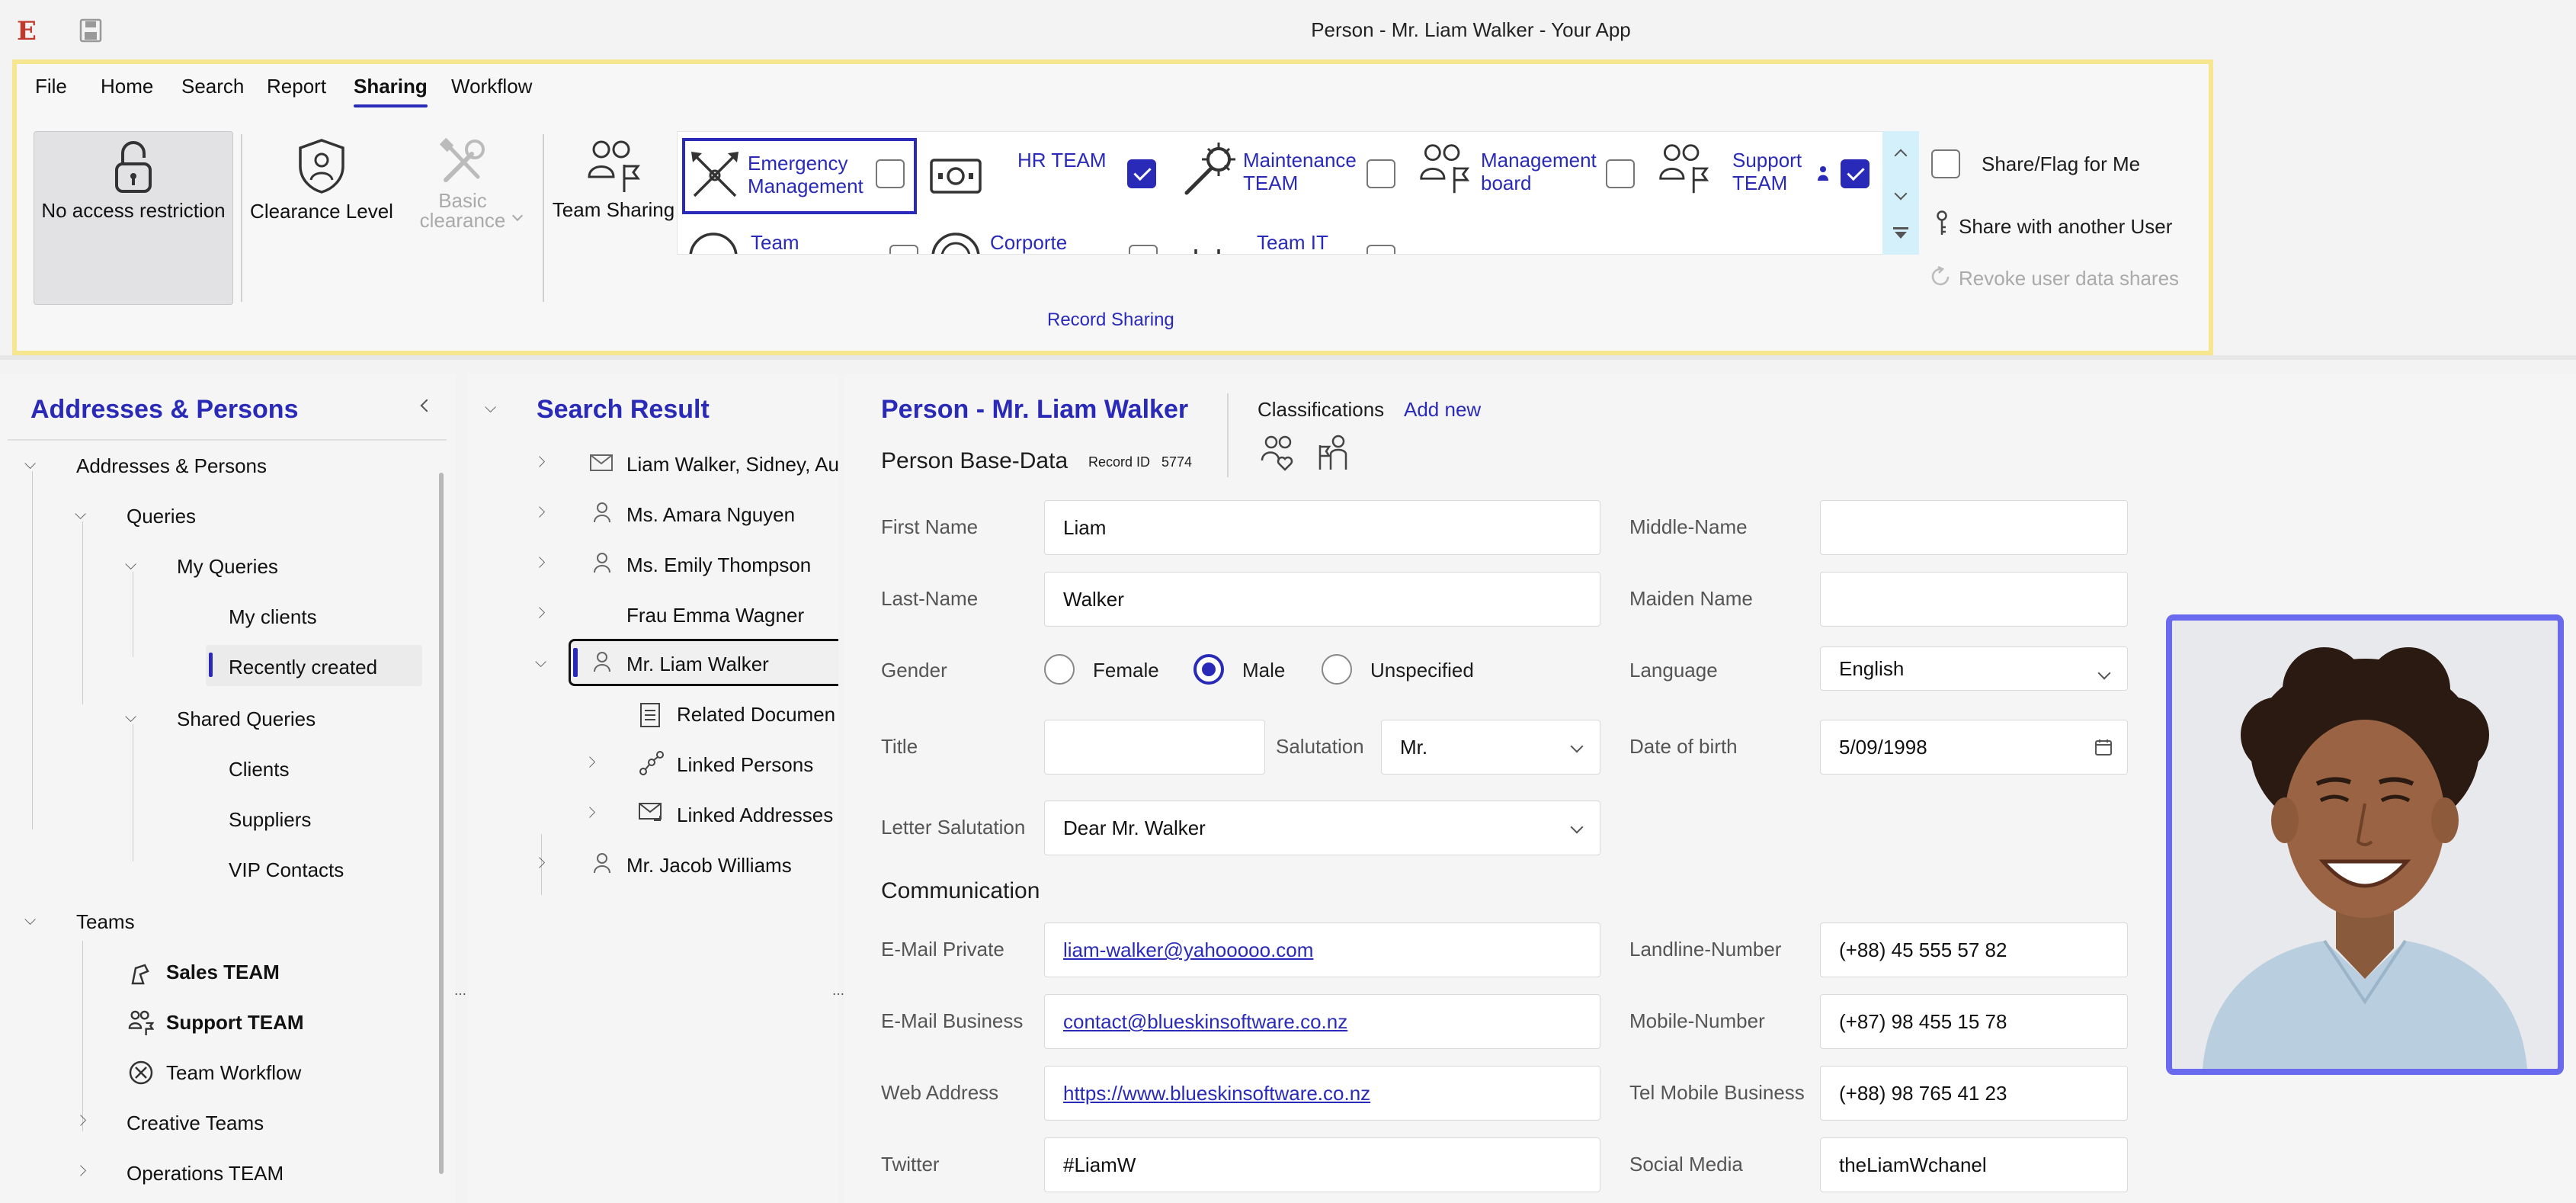 The height and width of the screenshot is (1203, 2576). Describe the element at coordinates (1974, 1022) in the screenshot. I see `mobile-field: (+87) 98 455 15 78` at that location.